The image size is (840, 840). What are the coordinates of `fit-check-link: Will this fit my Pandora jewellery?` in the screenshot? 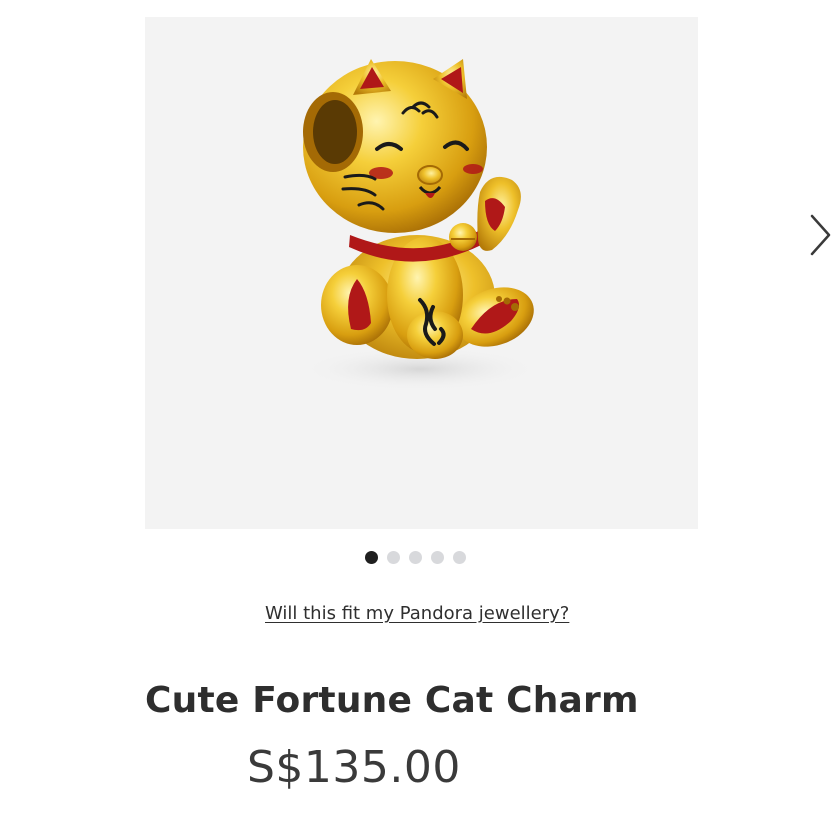 It's located at (417, 613).